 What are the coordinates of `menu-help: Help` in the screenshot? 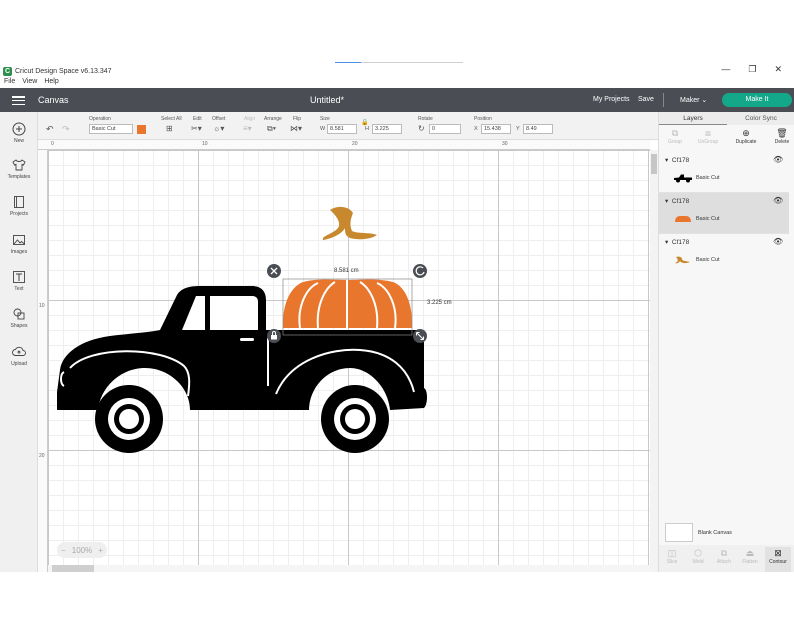 It's located at (51, 83).